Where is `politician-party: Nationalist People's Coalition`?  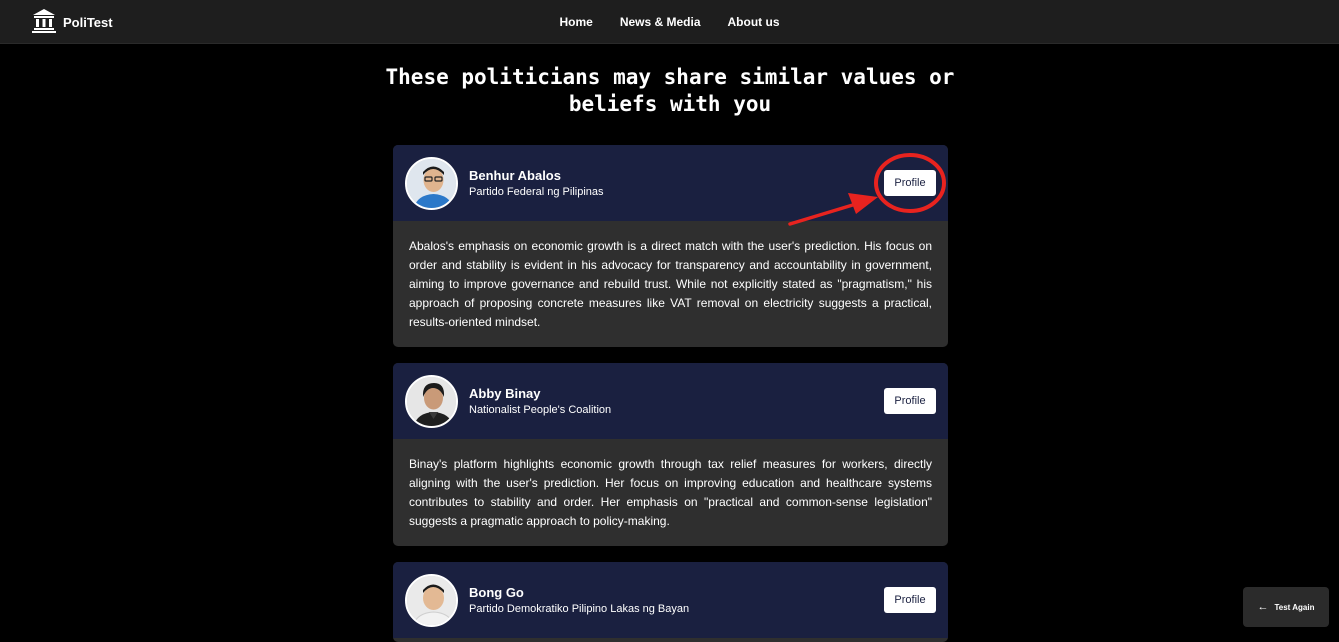 politician-party: Nationalist People's Coalition is located at coordinates (540, 410).